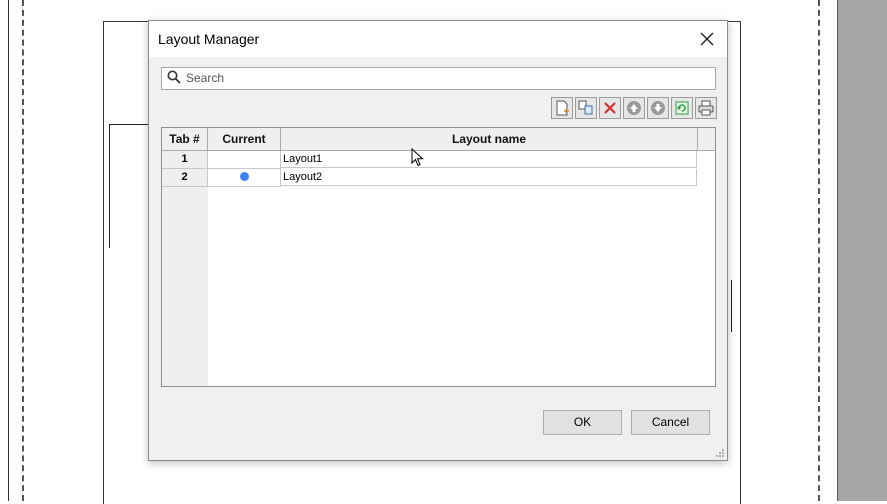  I want to click on delete-icon, so click(610, 108).